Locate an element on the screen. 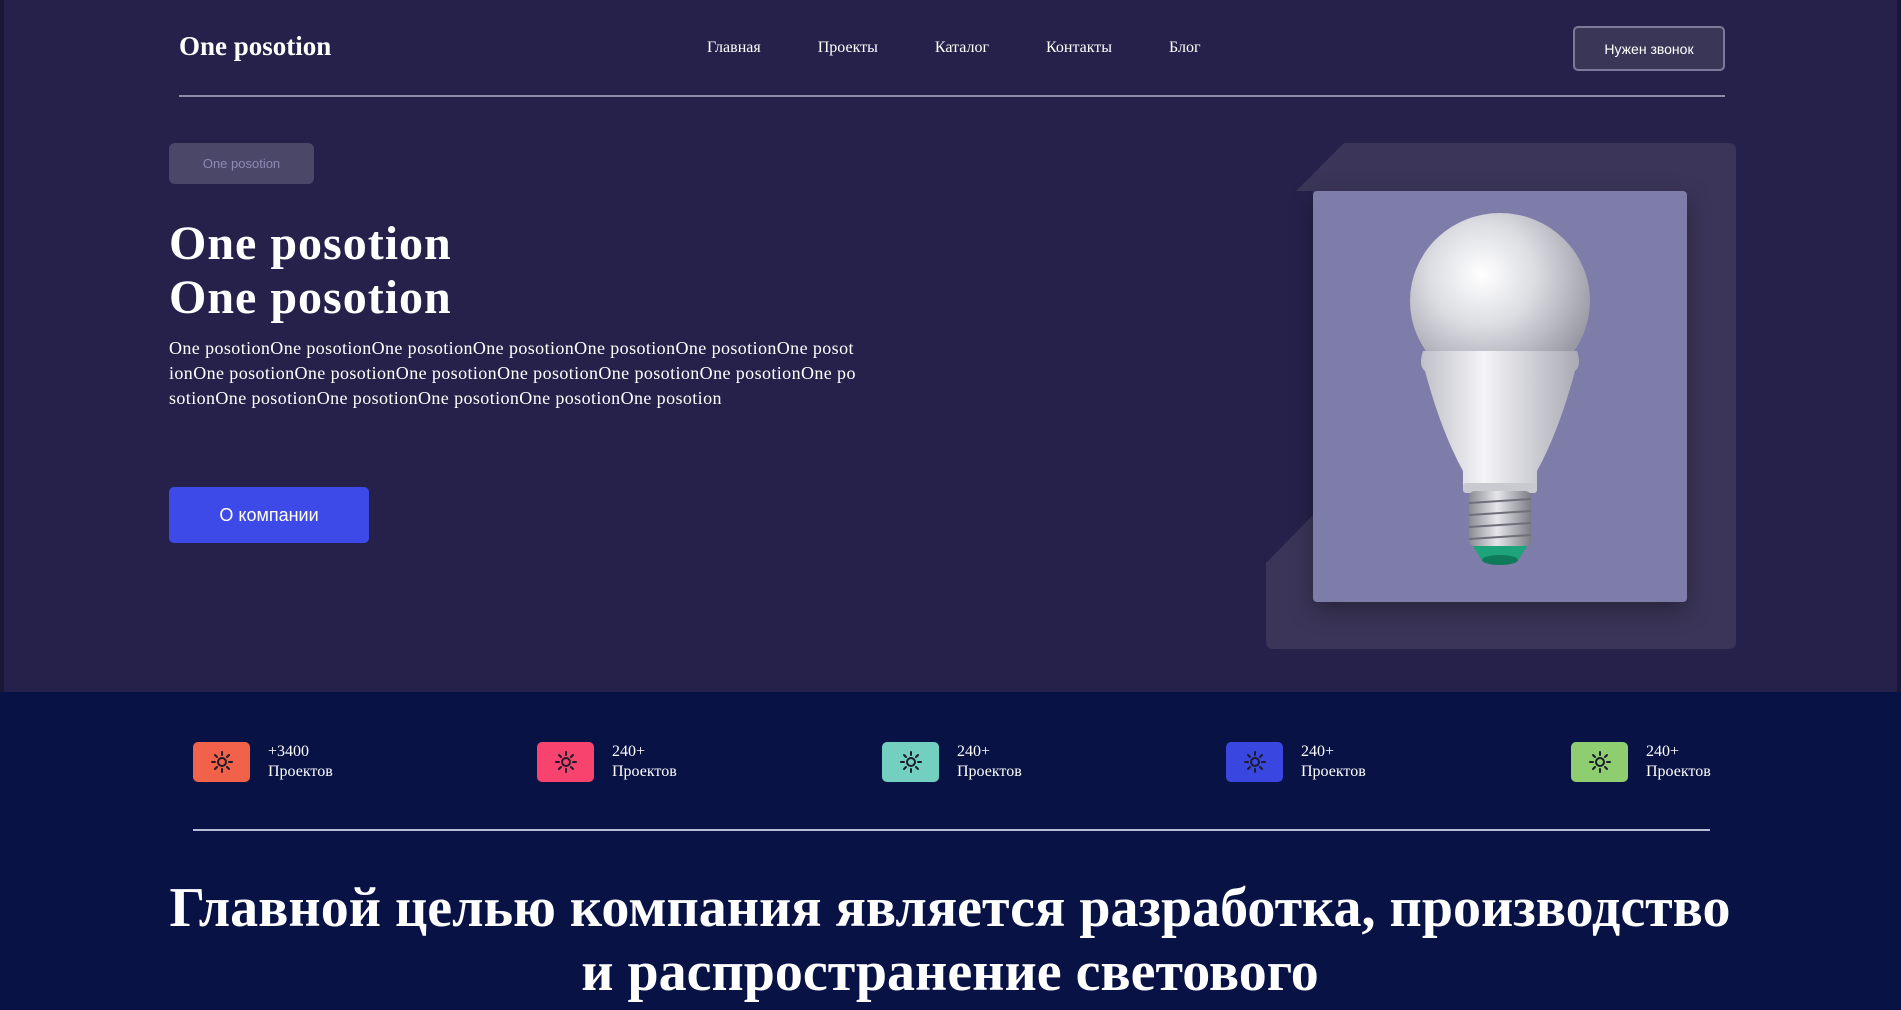 The height and width of the screenshot is (1010, 1901). stat-value: +3400 is located at coordinates (289, 751).